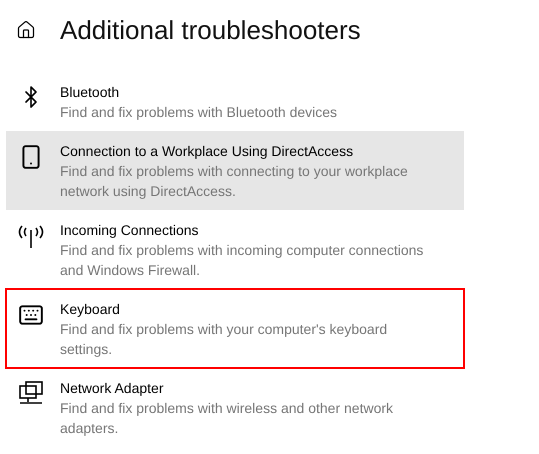 The width and height of the screenshot is (539, 454). I want to click on troubleshooter-item: Keyboard Find and fix problems with your computer's keyboard settings., so click(235, 328).